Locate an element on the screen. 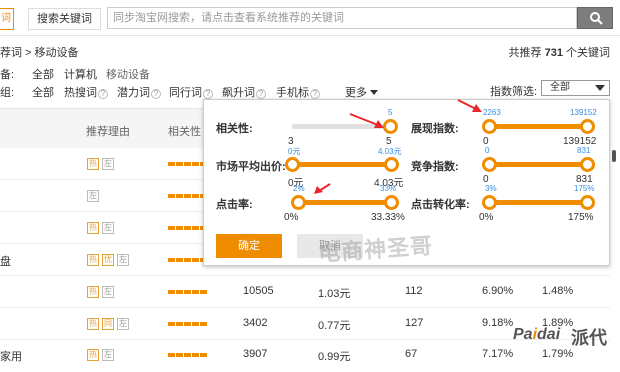  logo-latin: Paidai is located at coordinates (536, 335).